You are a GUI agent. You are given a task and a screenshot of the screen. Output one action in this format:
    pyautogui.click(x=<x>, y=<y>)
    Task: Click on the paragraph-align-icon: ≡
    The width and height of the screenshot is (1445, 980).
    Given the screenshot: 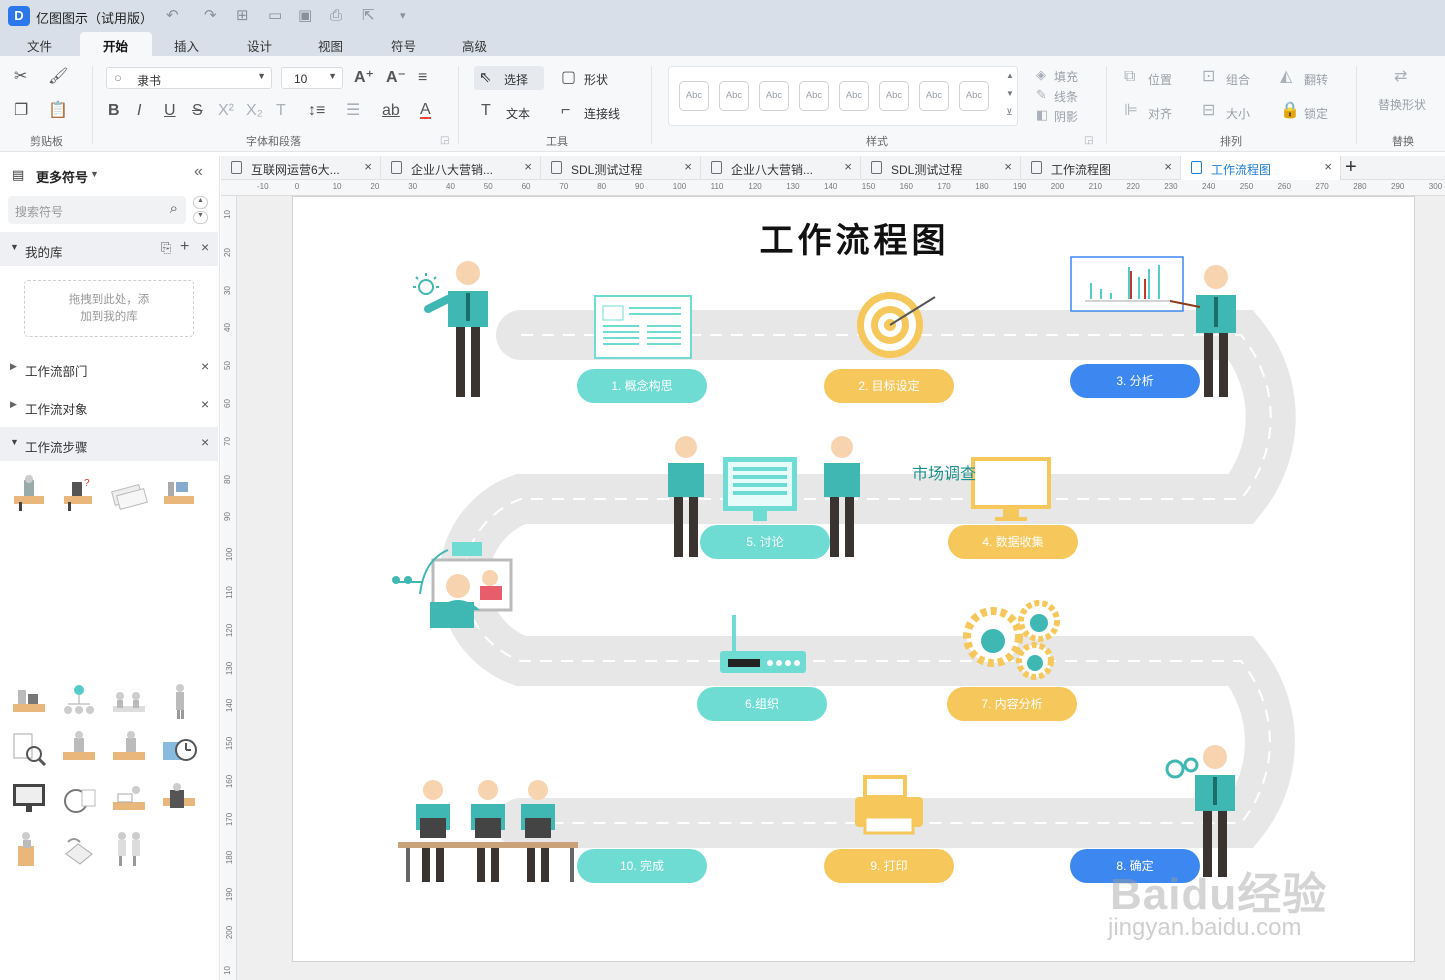 What is the action you would take?
    pyautogui.click(x=422, y=78)
    